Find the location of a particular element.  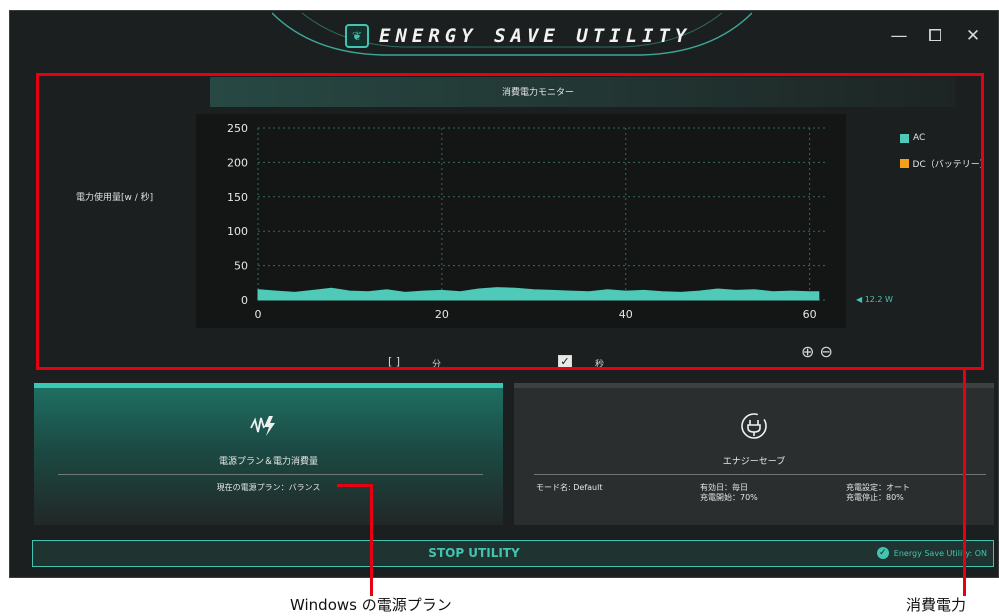

title-bar: ❦ ENERGY SAVE UTILITY — ⧠ ✕ is located at coordinates (504, 40).